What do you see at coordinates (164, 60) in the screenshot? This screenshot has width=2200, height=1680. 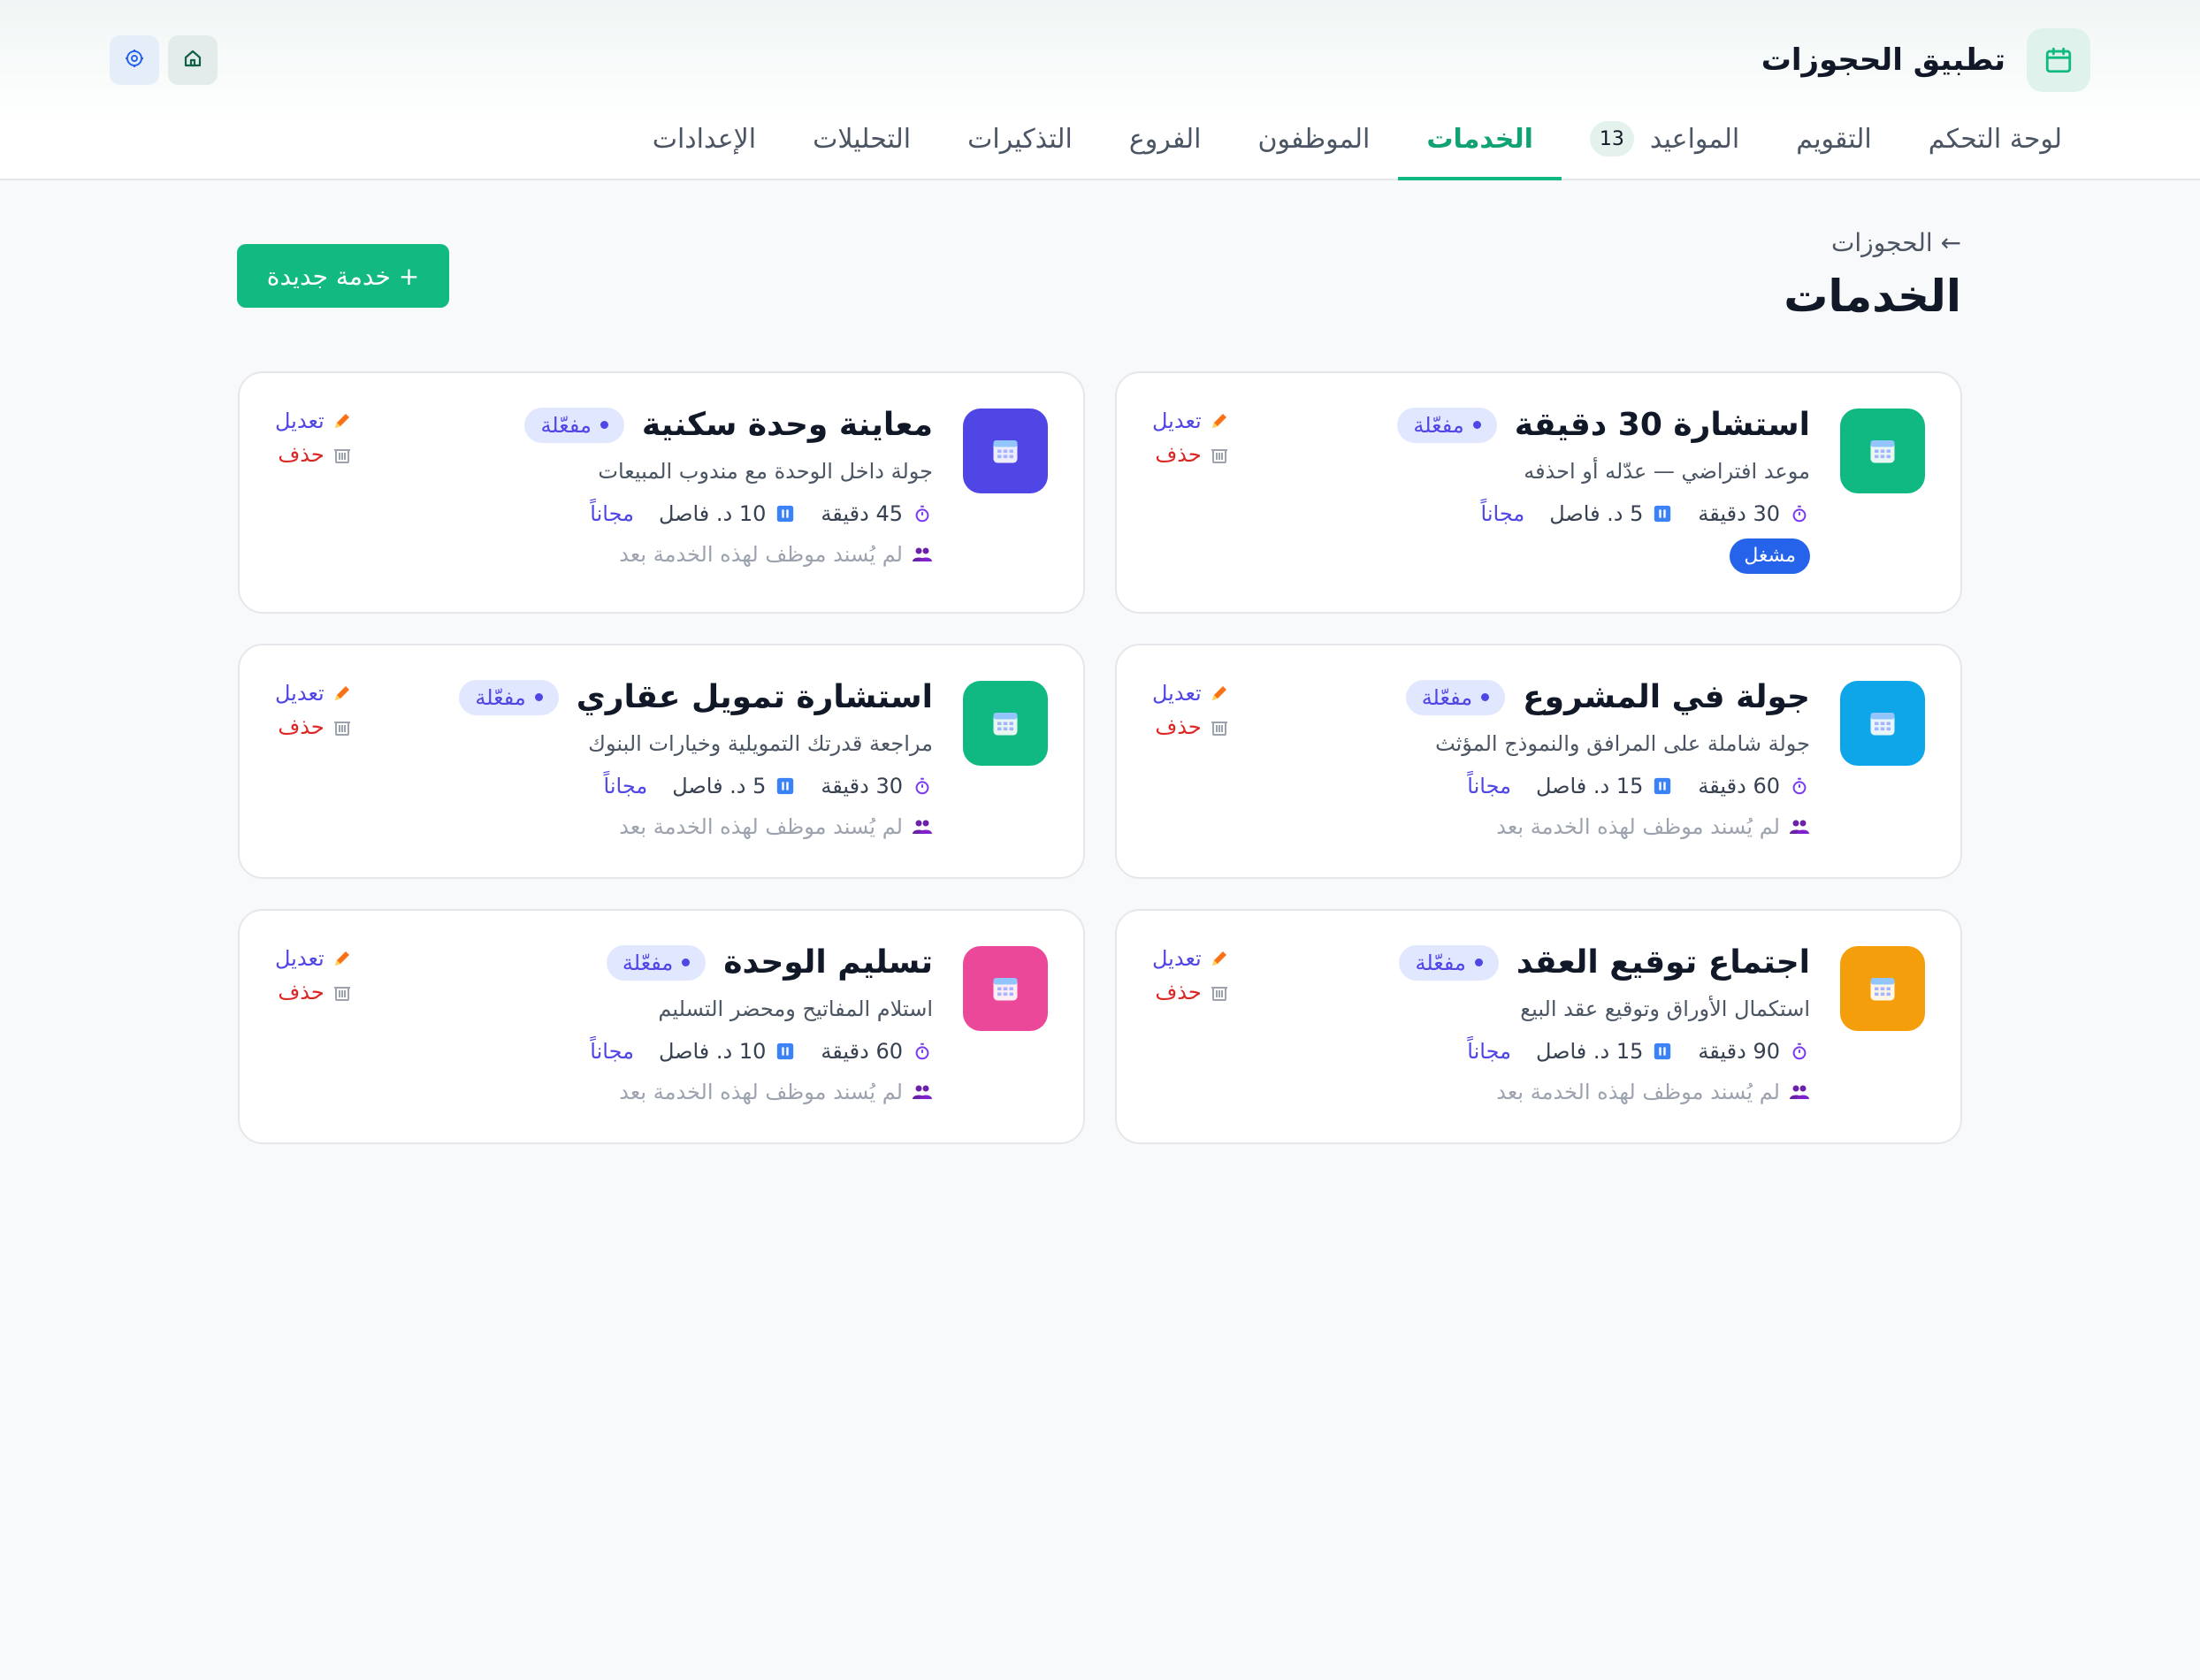 I see `top-tools` at bounding box center [164, 60].